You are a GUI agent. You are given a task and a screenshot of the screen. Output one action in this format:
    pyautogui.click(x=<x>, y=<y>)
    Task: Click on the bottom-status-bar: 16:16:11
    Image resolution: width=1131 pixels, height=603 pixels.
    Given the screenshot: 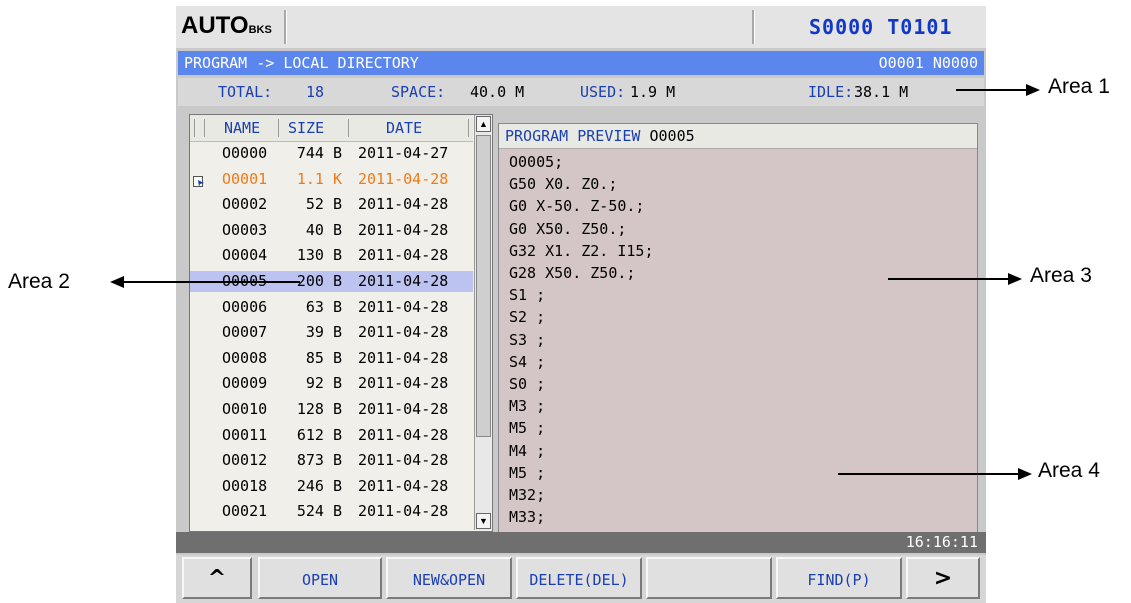 What is the action you would take?
    pyautogui.click(x=581, y=542)
    